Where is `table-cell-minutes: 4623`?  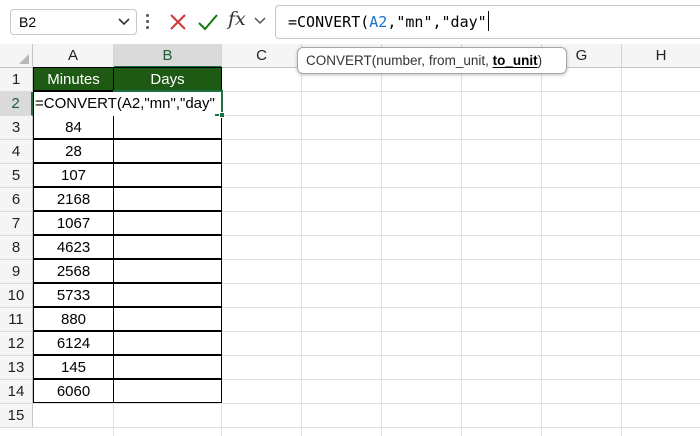 table-cell-minutes: 4623 is located at coordinates (73, 247).